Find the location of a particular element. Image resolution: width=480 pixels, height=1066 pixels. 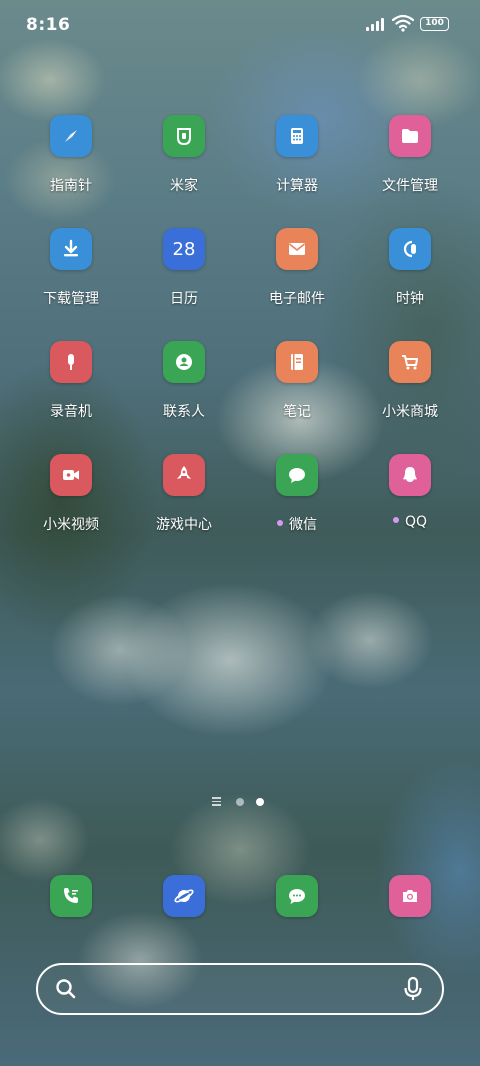

dock-camera is located at coordinates (410, 896).